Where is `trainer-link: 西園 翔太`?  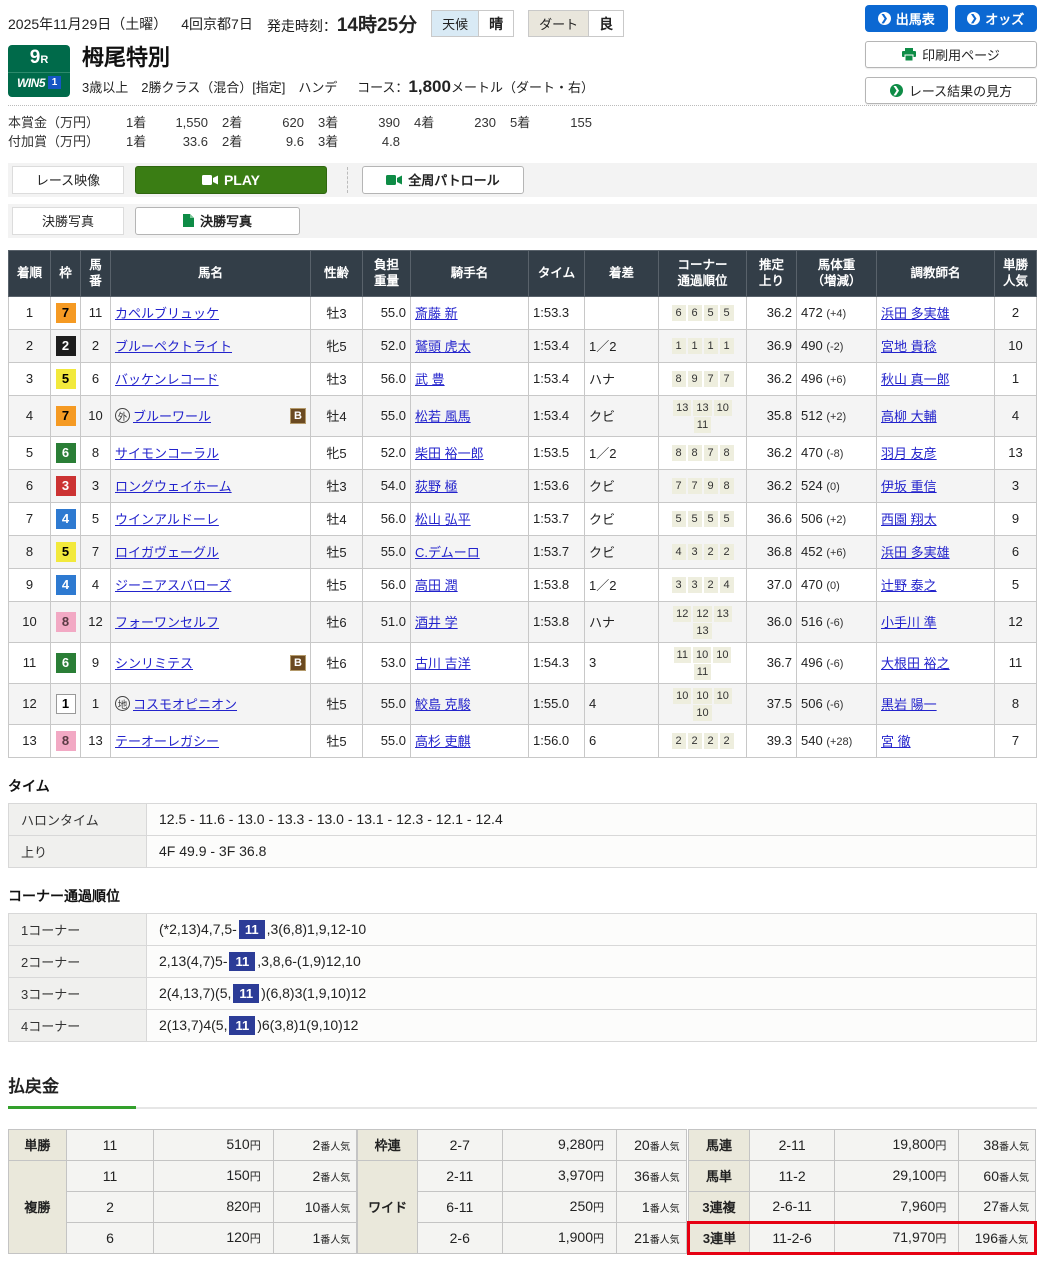
trainer-link: 西園 翔太 is located at coordinates (909, 519).